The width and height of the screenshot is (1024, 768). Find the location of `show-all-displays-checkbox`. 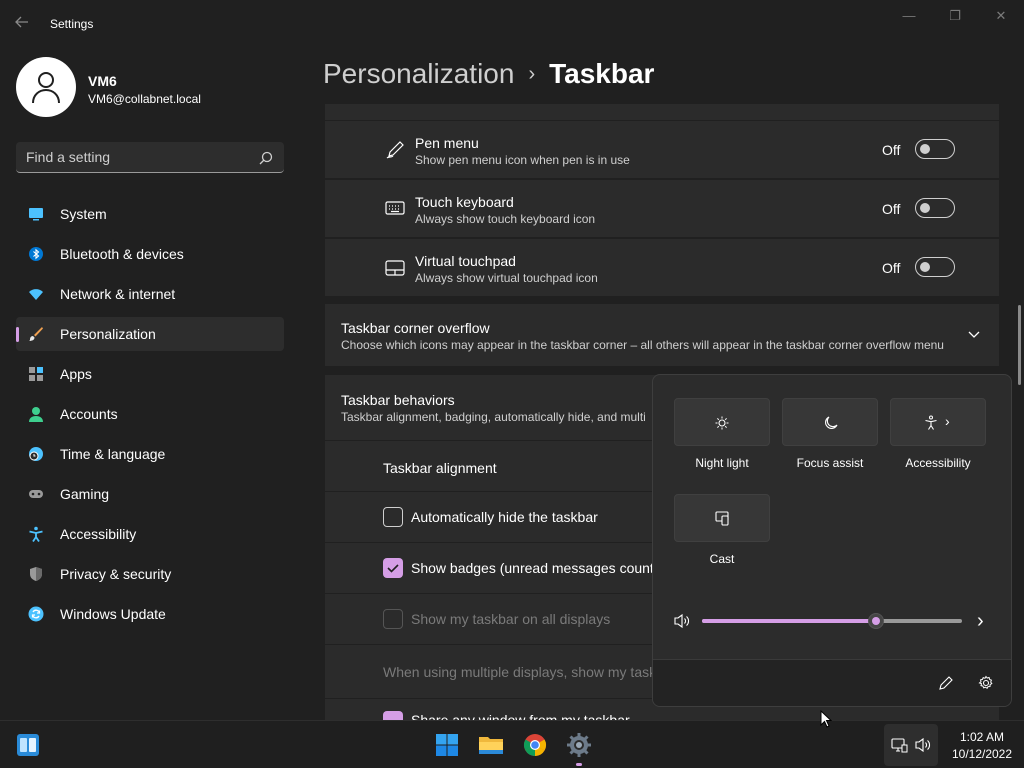

show-all-displays-checkbox is located at coordinates (393, 619).